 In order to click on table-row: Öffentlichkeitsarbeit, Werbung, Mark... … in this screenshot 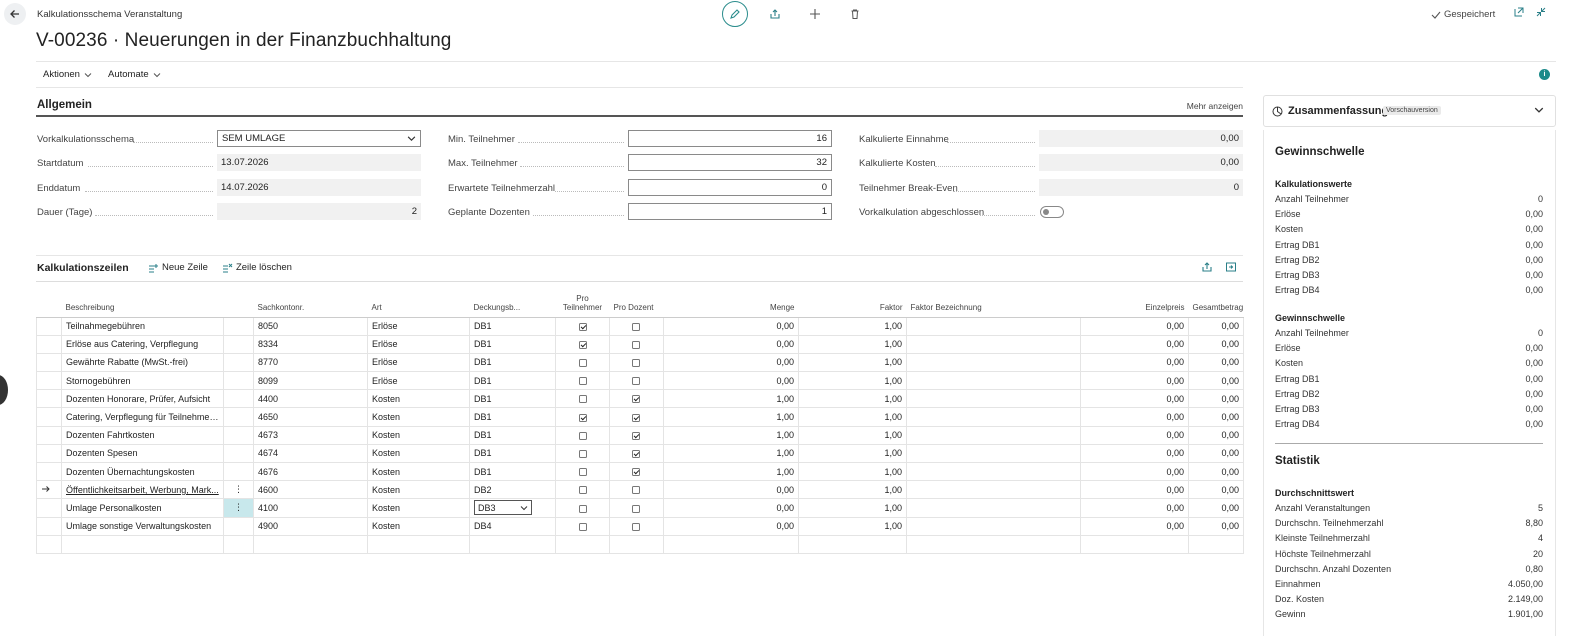, I will do `click(640, 490)`.